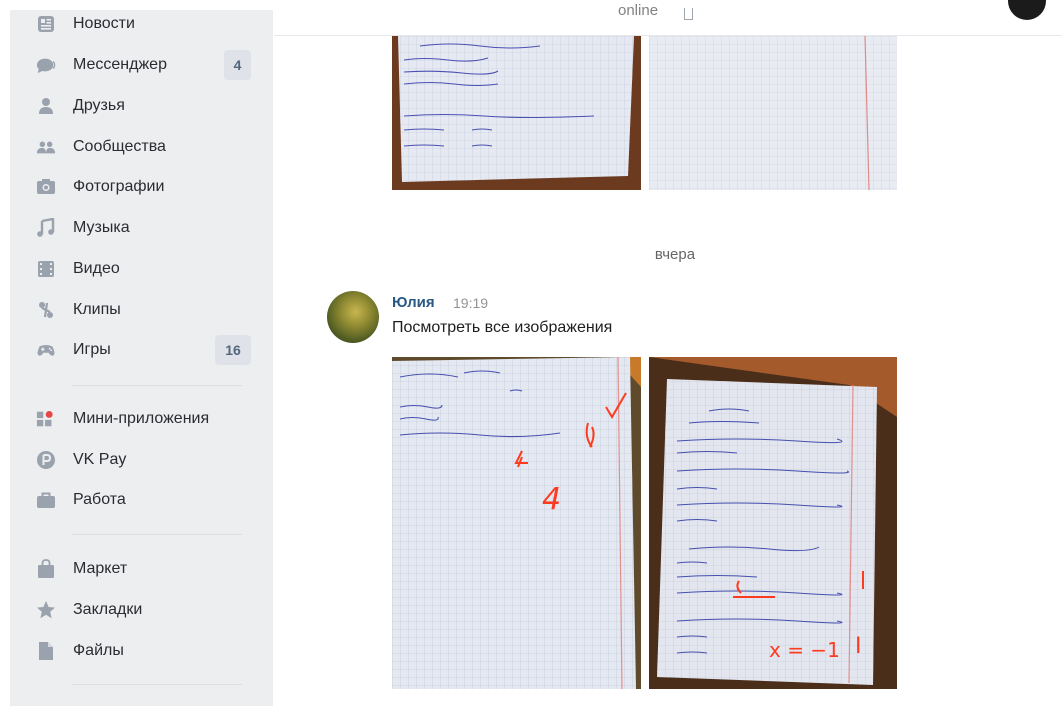  What do you see at coordinates (119, 186) in the screenshot?
I see `sidebar-item-label: Фотографии` at bounding box center [119, 186].